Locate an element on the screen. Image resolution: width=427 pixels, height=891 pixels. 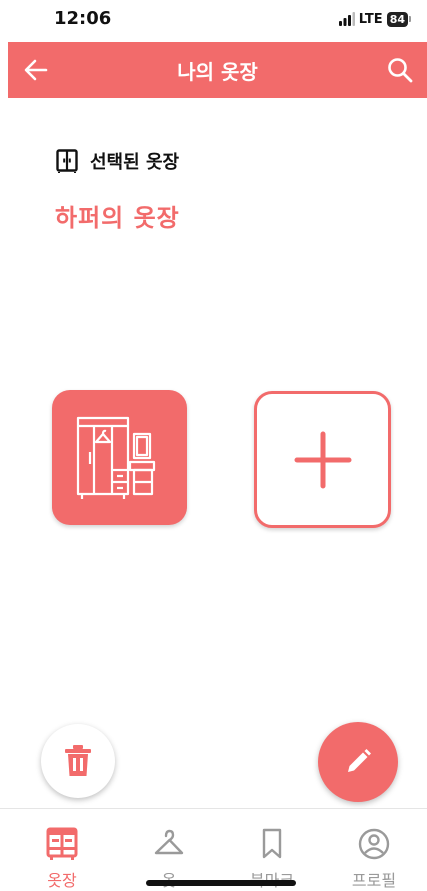
app-header: 나의 옷장 is located at coordinates (217, 70).